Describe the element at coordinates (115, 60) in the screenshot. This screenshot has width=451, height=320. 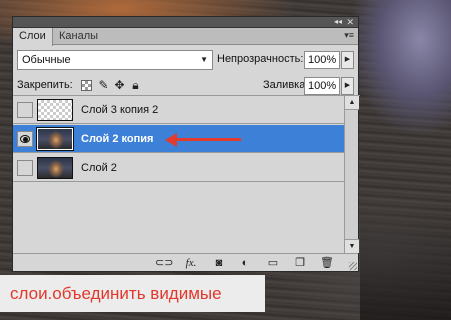
I see `blend-mode-select: Обычные ▼` at that location.